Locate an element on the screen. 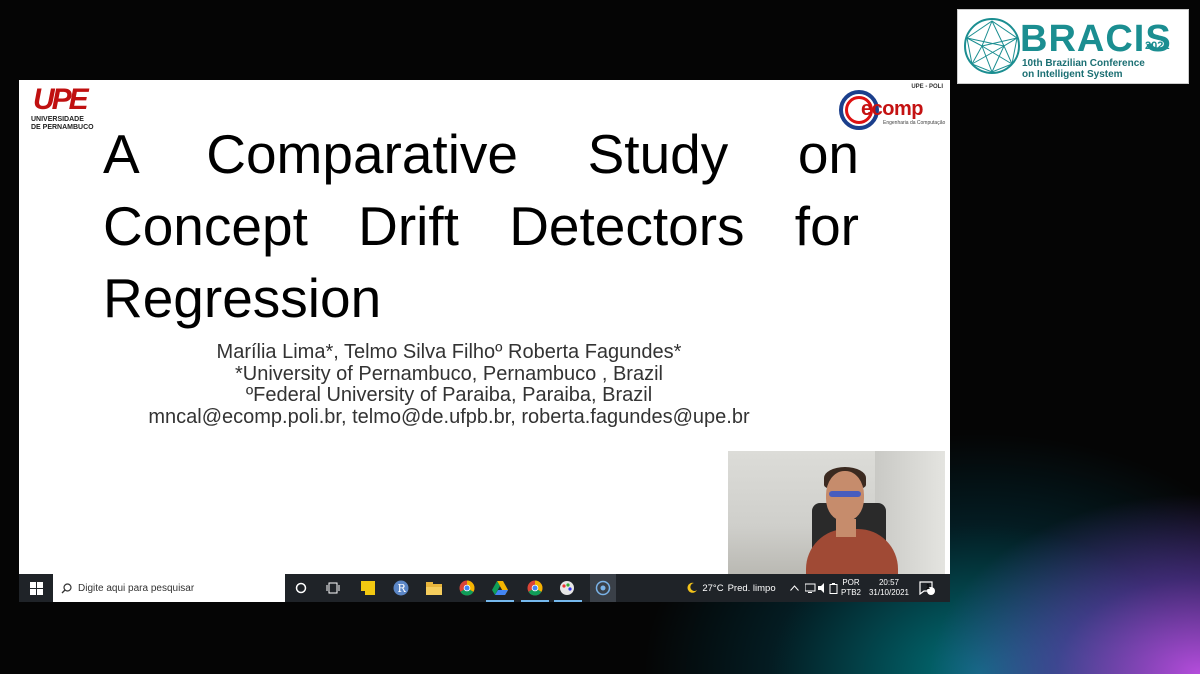  search-placeholder: Digite aqui para pesquisar is located at coordinates (136, 588).